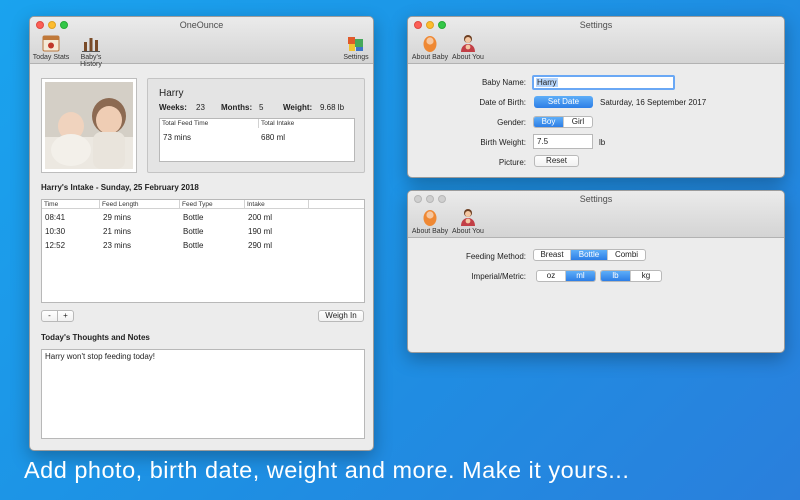  What do you see at coordinates (71, 204) in the screenshot?
I see `header-time: Time` at bounding box center [71, 204].